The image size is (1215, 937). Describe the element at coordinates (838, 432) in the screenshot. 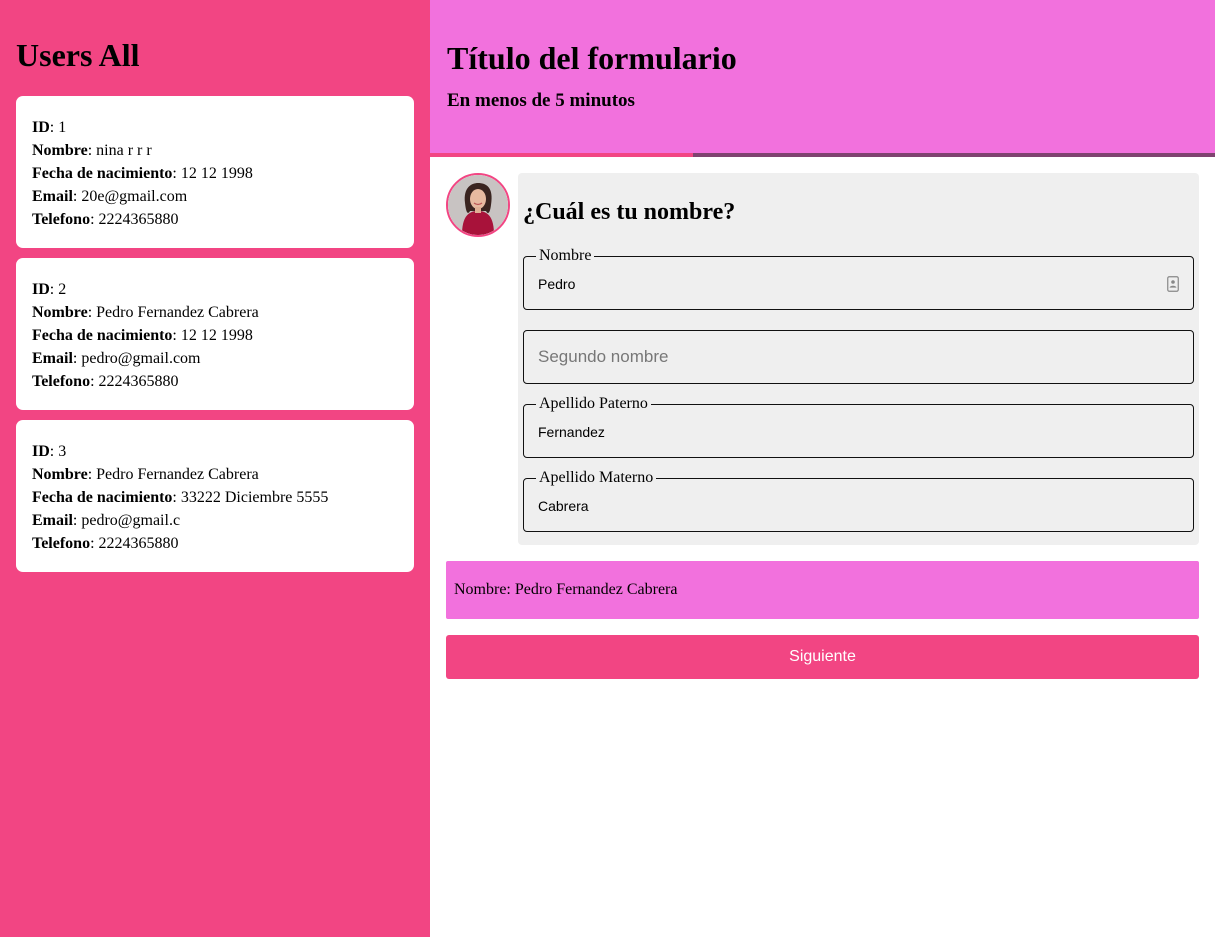

I see `apellido-paterno-input` at that location.